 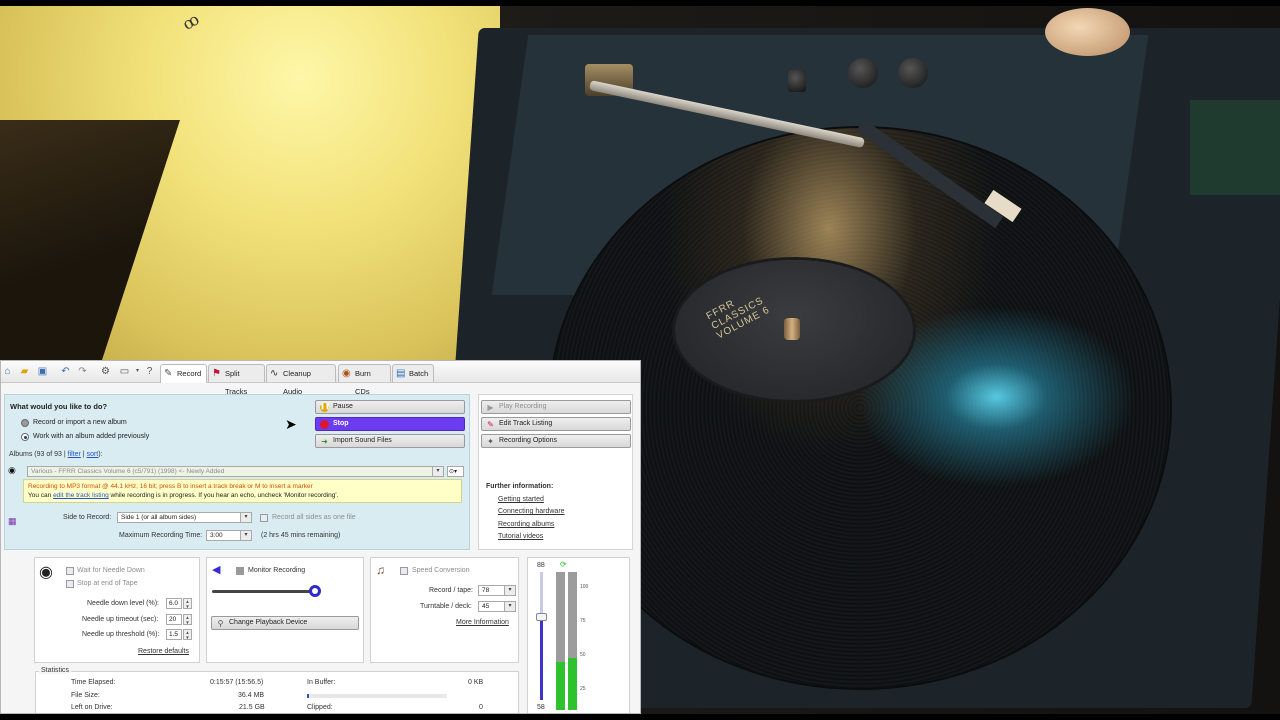 I want to click on record-tape-label: Record / tape:, so click(x=451, y=590).